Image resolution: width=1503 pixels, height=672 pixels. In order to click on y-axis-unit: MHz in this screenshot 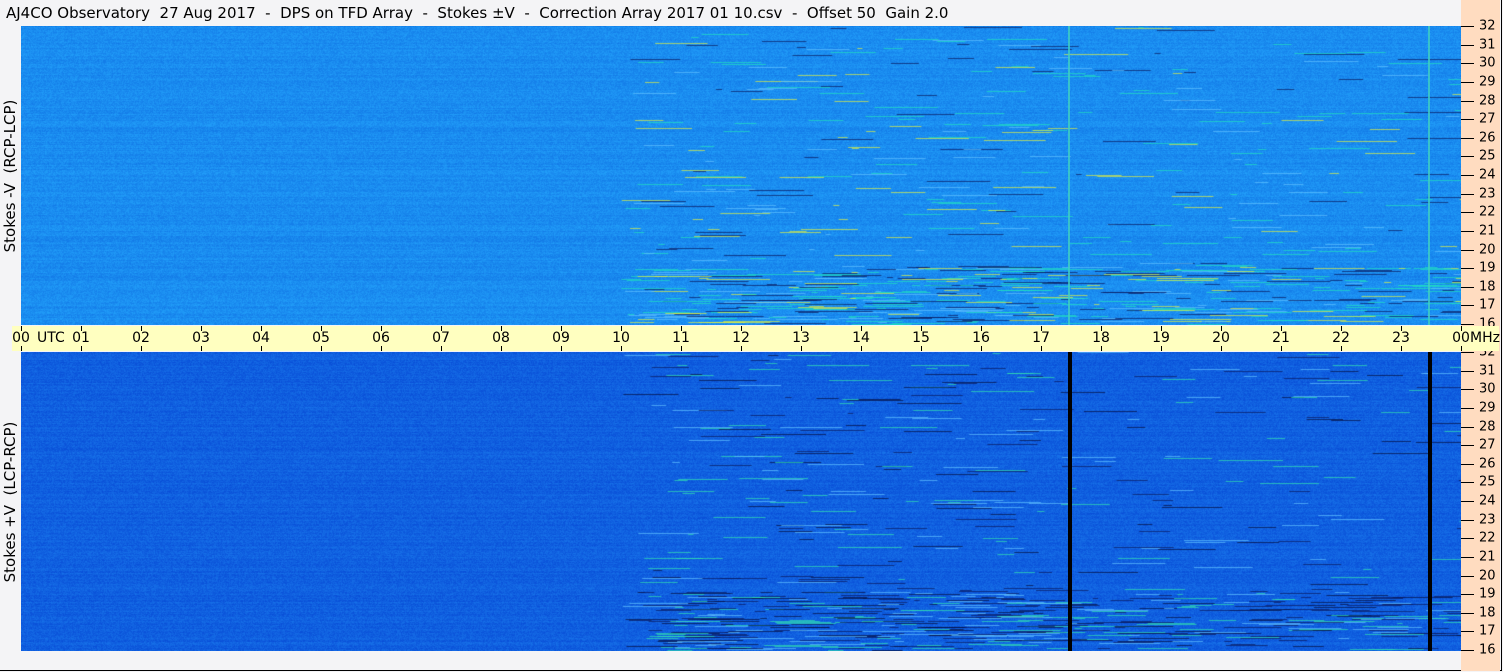, I will do `click(1485, 338)`.